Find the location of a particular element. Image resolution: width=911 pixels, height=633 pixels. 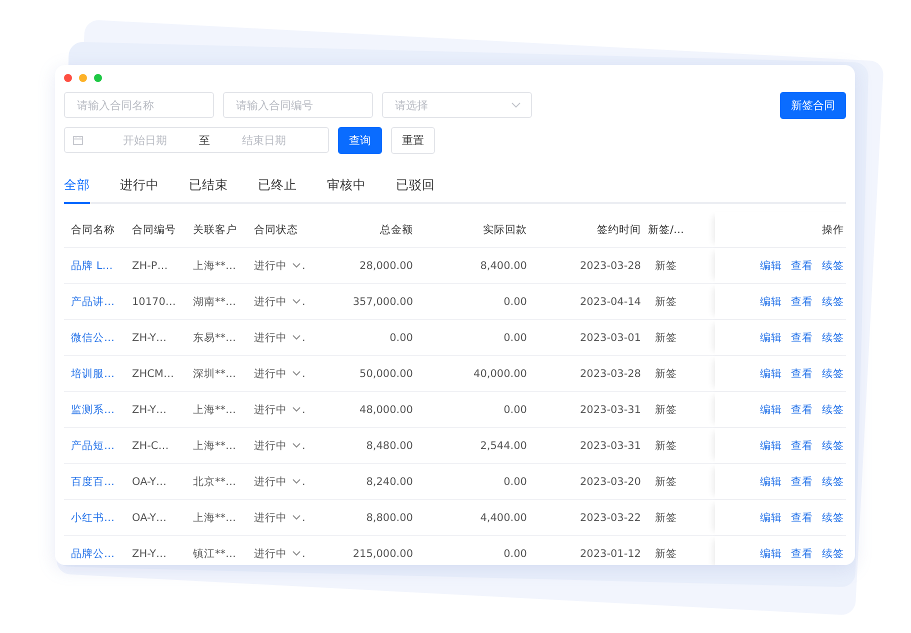

status-tab: 进行中 is located at coordinates (139, 189).